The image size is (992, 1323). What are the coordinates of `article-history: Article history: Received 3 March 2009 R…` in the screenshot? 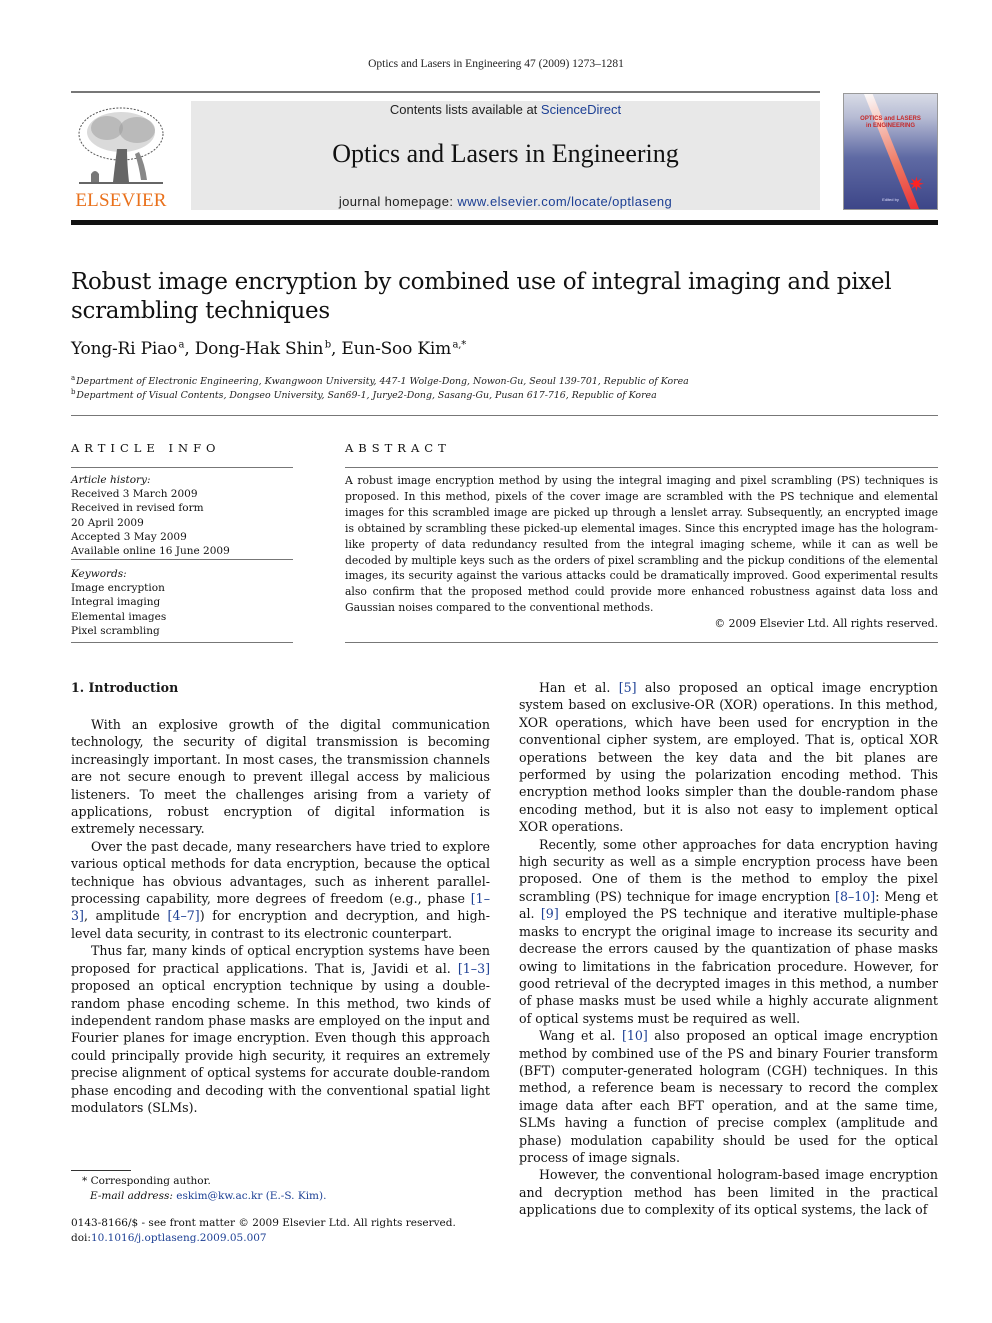 It's located at (182, 515).